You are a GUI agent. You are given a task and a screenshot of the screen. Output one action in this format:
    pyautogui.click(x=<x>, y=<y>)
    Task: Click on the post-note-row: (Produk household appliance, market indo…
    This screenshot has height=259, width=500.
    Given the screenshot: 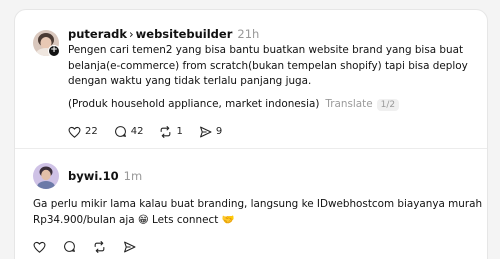 What is the action you would take?
    pyautogui.click(x=274, y=105)
    